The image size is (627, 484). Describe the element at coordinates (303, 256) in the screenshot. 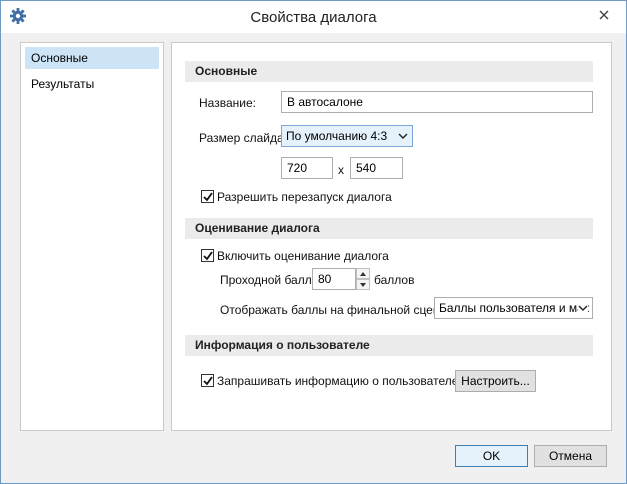

I see `enable-scoring-label: Включить оценивание диалога` at that location.